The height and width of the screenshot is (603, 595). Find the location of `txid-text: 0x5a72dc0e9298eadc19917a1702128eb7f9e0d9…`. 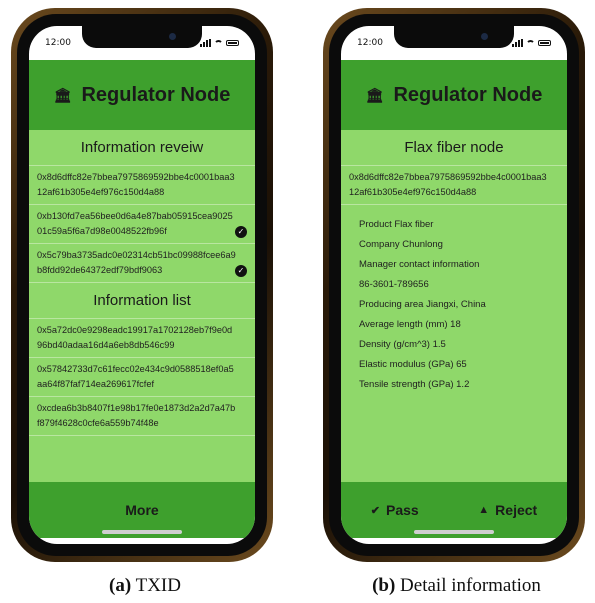

txid-text: 0x5a72dc0e9298eadc19917a1702128eb7f9e0d9… is located at coordinates (135, 337).